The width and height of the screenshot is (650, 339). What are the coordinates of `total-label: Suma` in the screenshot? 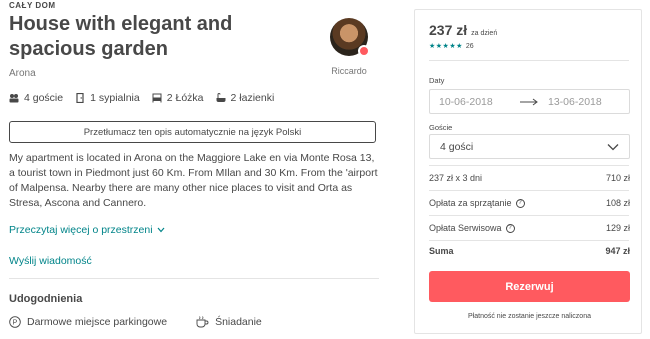 It's located at (441, 251).